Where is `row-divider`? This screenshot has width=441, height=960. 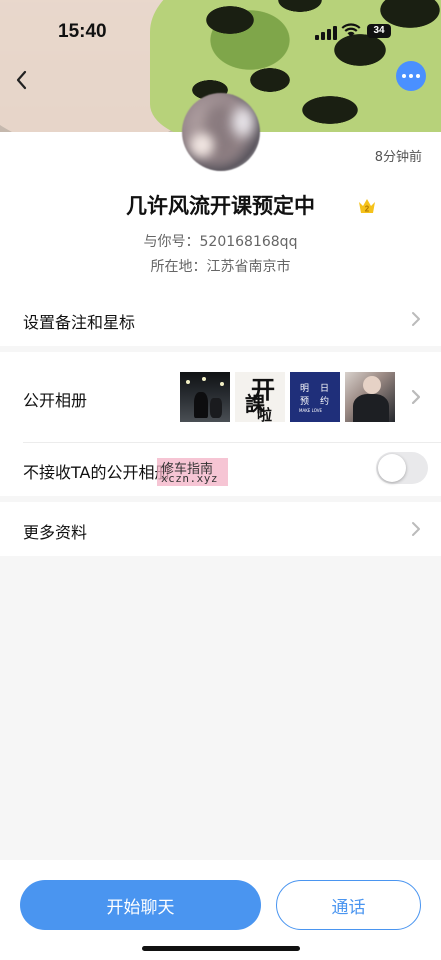 row-divider is located at coordinates (232, 442).